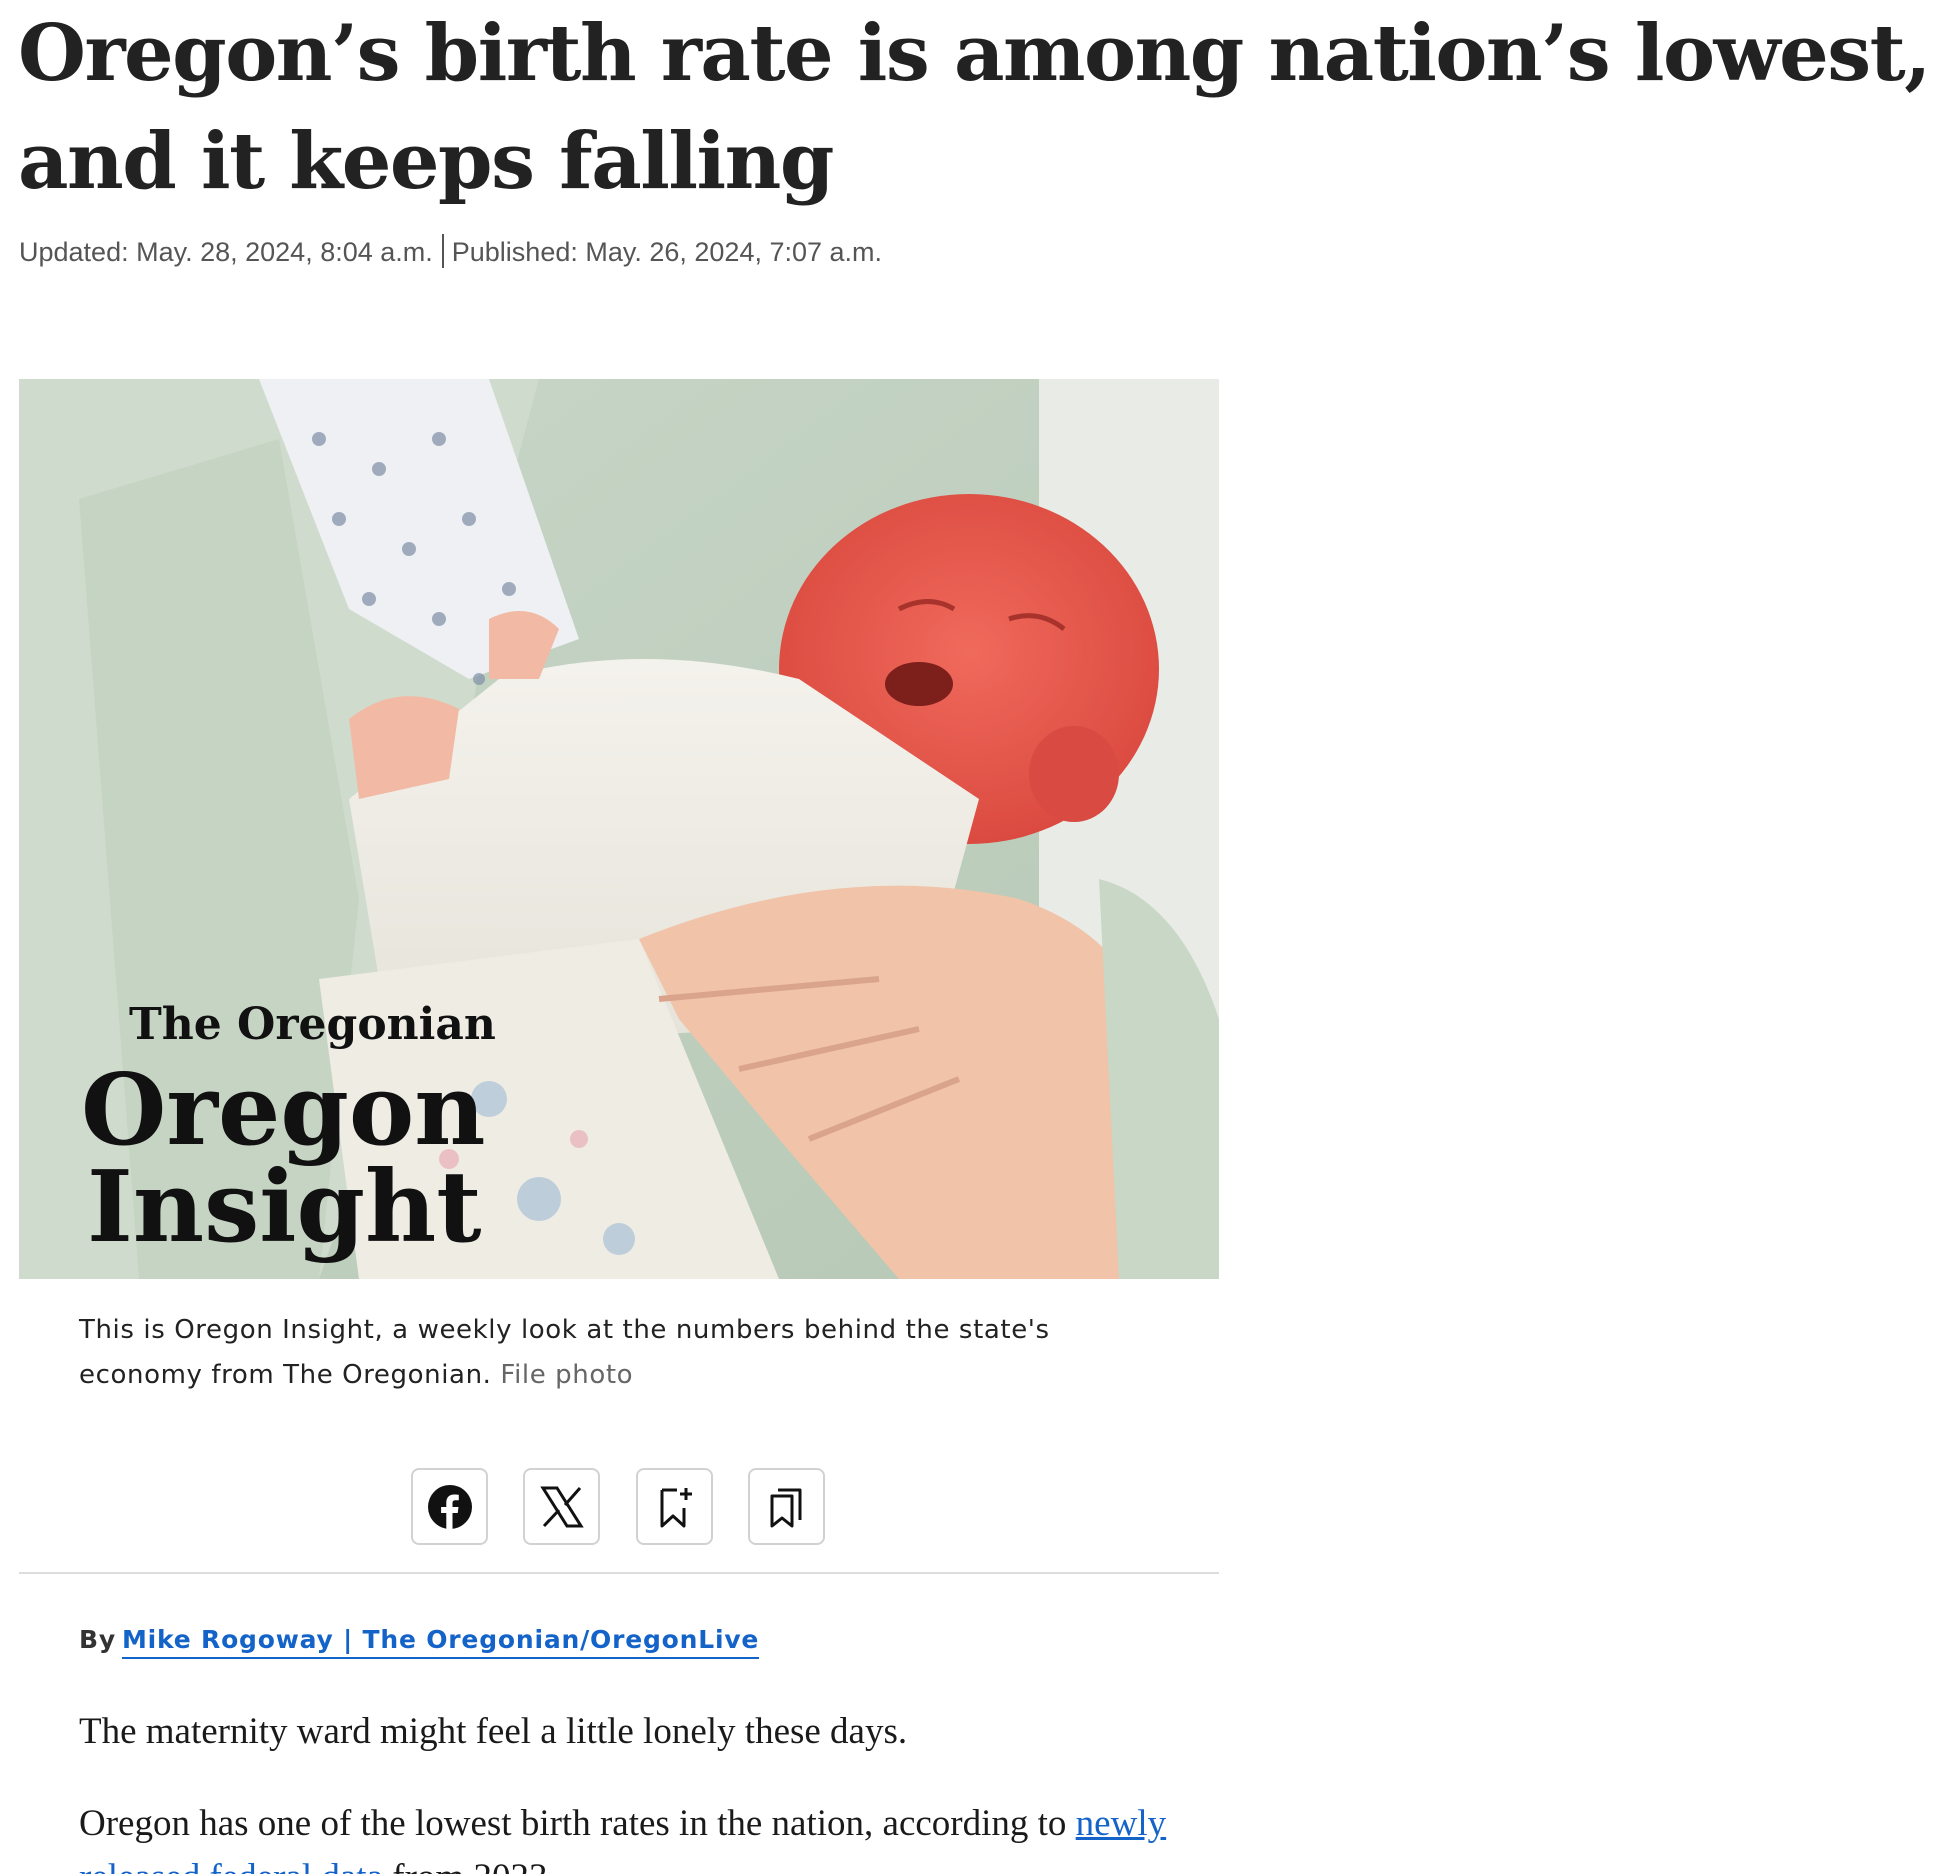 This screenshot has height=1874, width=1944. I want to click on photo-credit: File photo, so click(567, 1375).